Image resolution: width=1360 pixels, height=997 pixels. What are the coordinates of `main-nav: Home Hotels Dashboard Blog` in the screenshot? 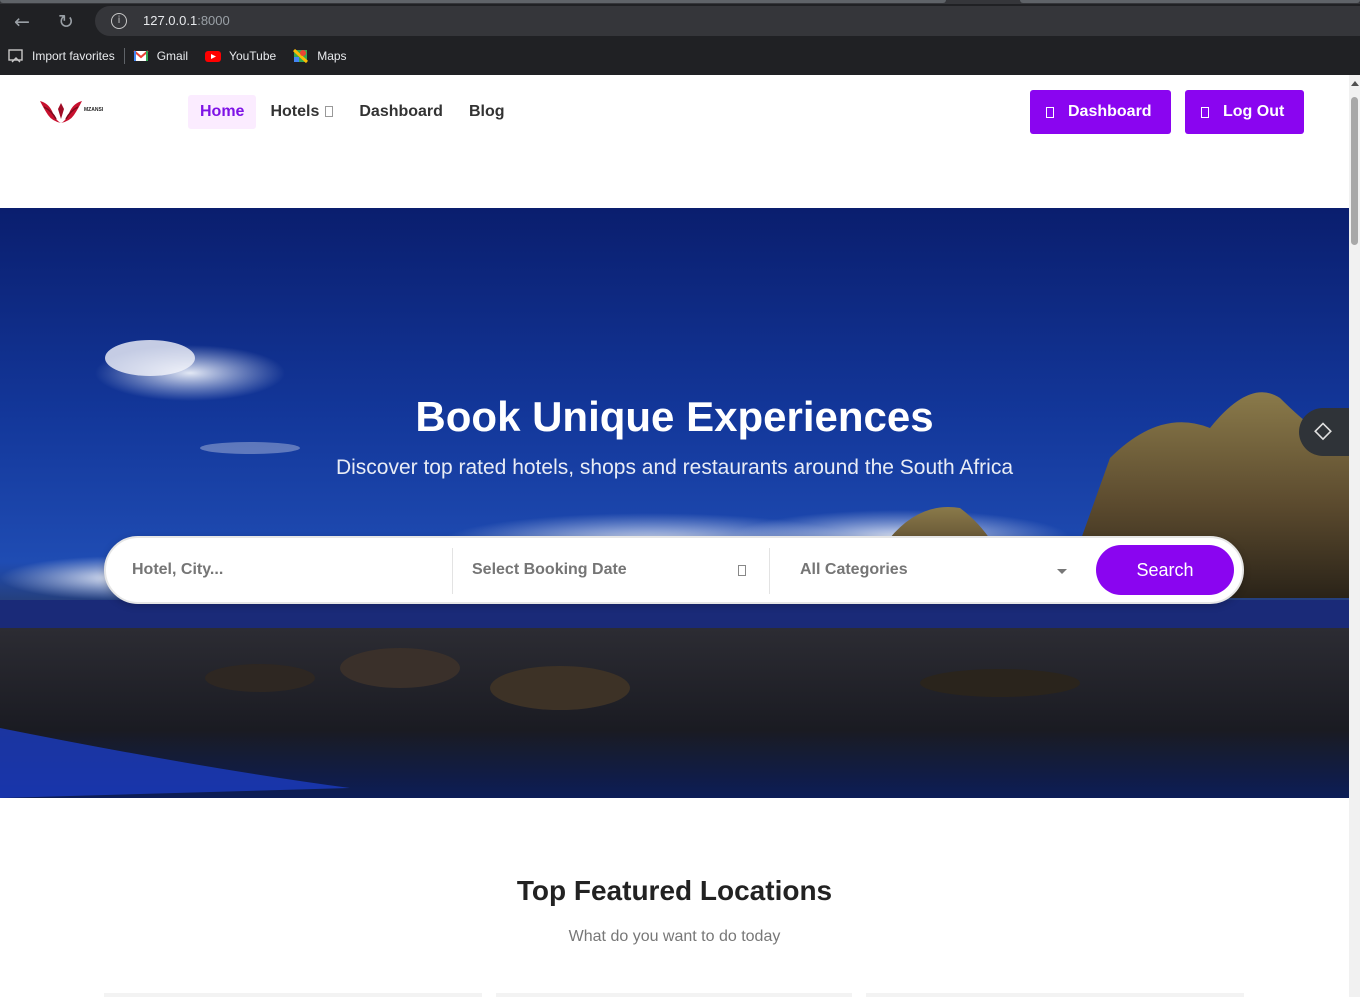 It's located at (353, 112).